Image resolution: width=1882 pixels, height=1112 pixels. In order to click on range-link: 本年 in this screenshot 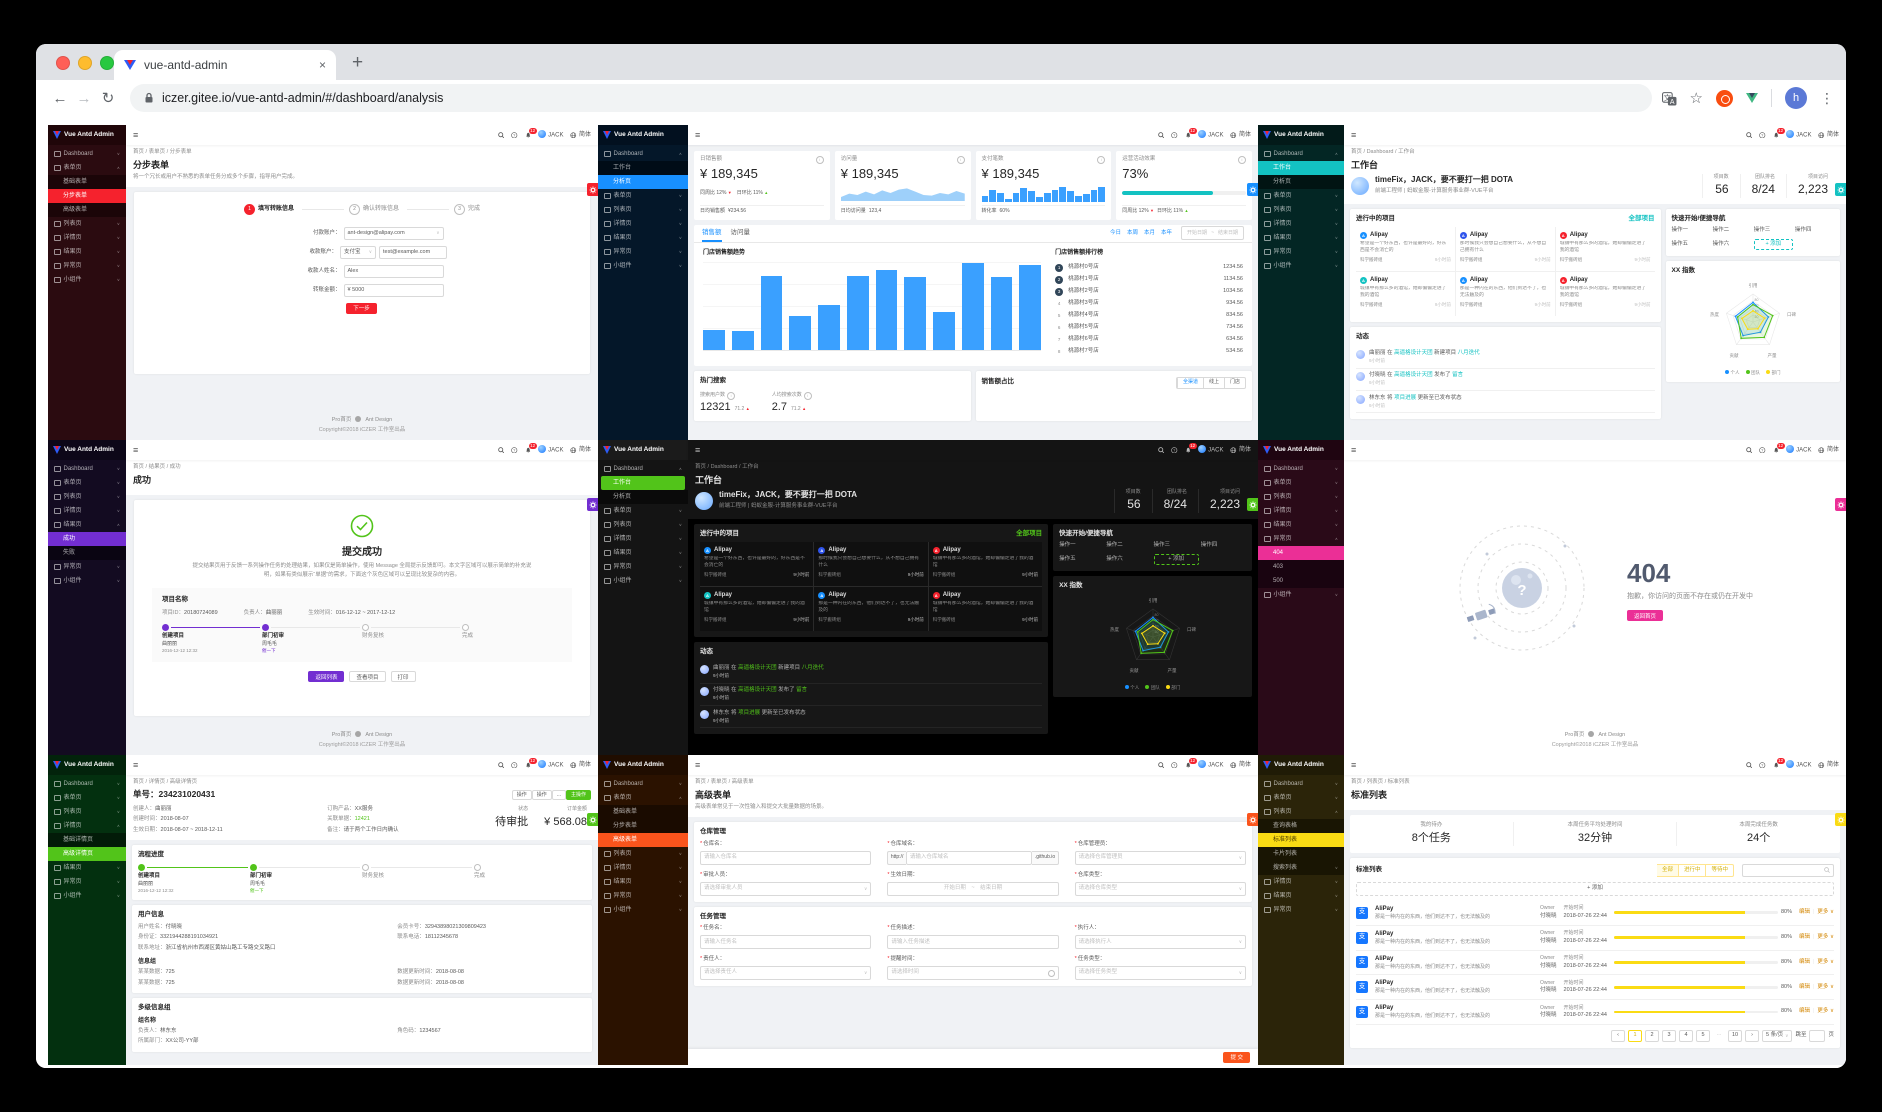, I will do `click(1166, 233)`.